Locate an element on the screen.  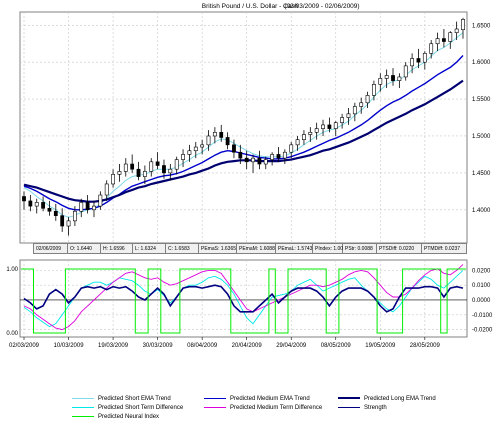
date-tick-label: 20/04/2009 is located at coordinates (247, 346).